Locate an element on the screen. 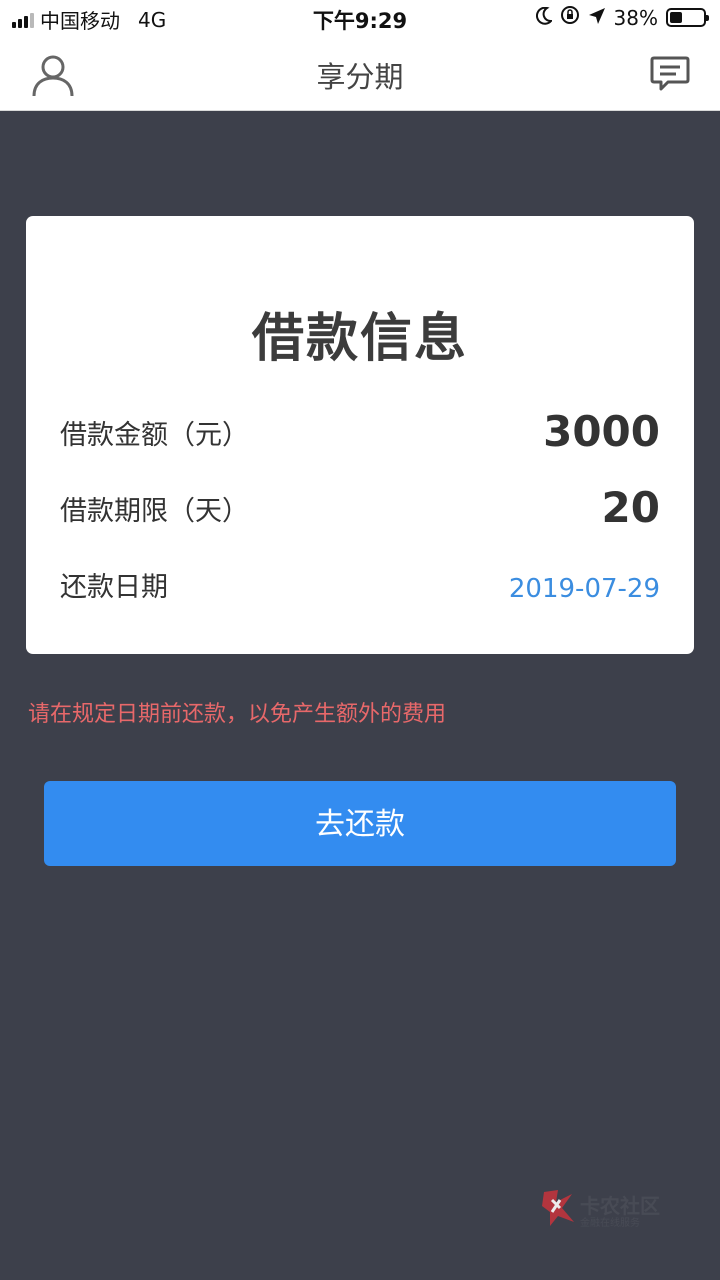 The width and height of the screenshot is (720, 1280). card-title: 借款信息 is located at coordinates (359, 339).